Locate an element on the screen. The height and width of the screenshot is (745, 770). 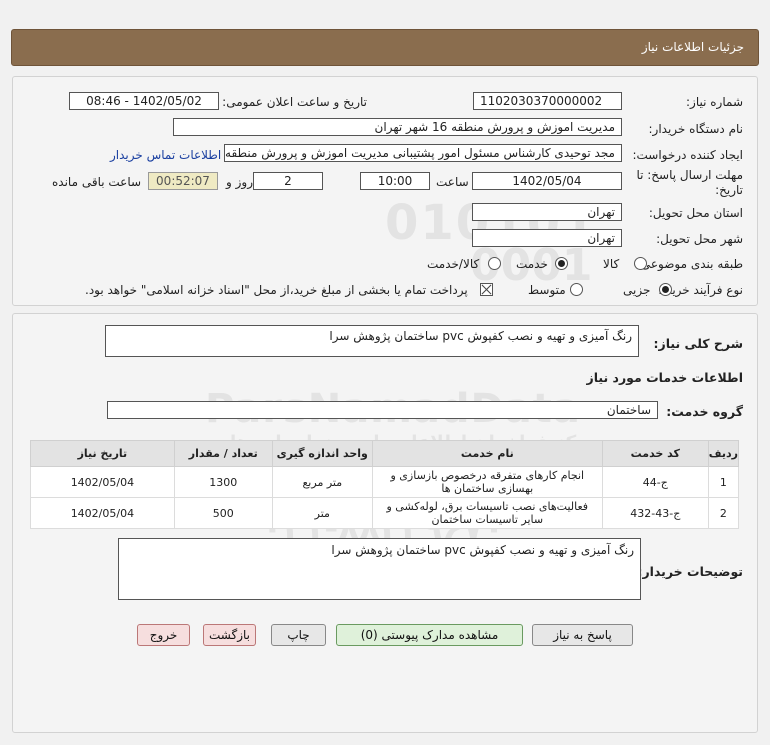
deadline-label: مهلت ارسال پاسخ: تا تاریخ: is located at coordinates (689, 182).